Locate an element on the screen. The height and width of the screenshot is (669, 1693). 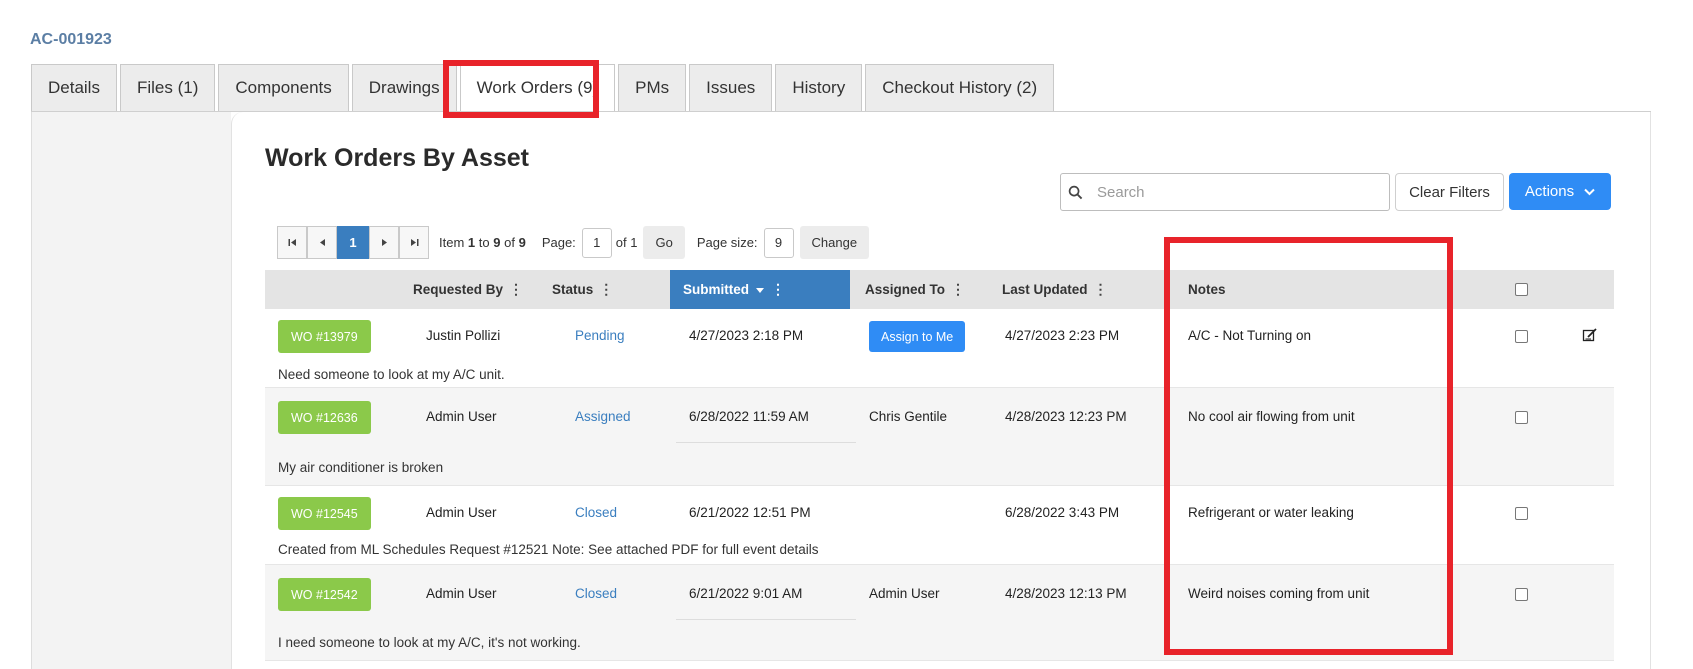
tab-issues: Issues is located at coordinates (731, 87).